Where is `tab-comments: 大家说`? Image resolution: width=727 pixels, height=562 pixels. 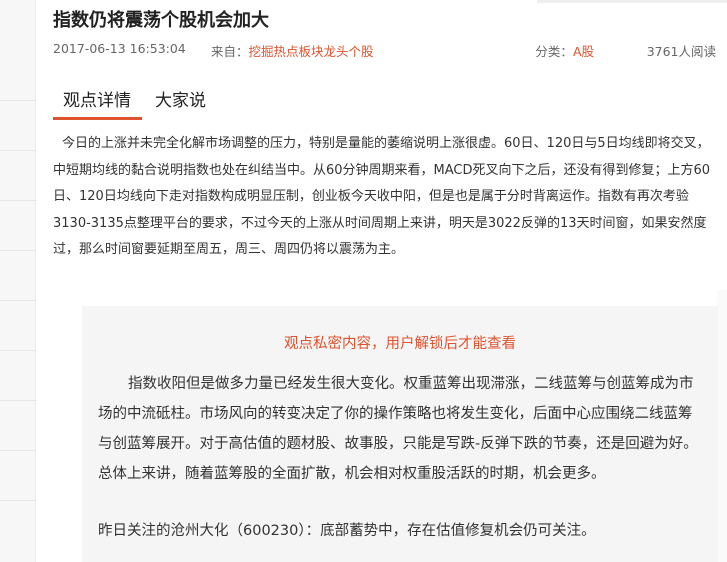 tab-comments: 大家说 is located at coordinates (180, 98).